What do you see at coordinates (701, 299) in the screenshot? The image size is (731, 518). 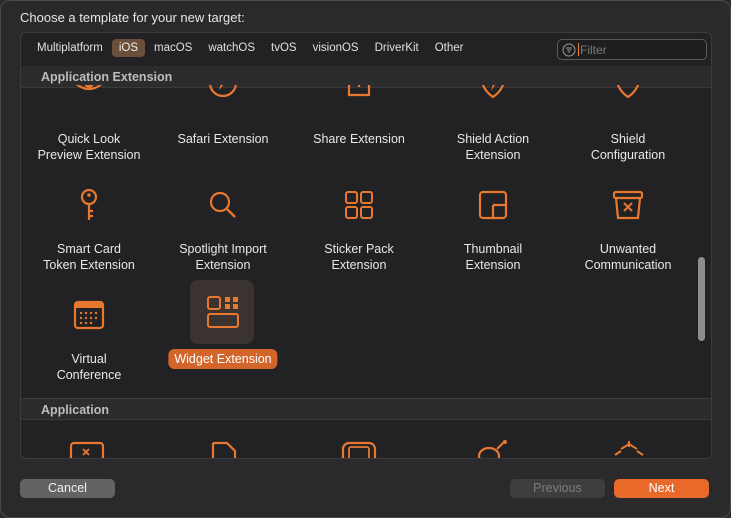 I see `vertical-scrollbar` at bounding box center [701, 299].